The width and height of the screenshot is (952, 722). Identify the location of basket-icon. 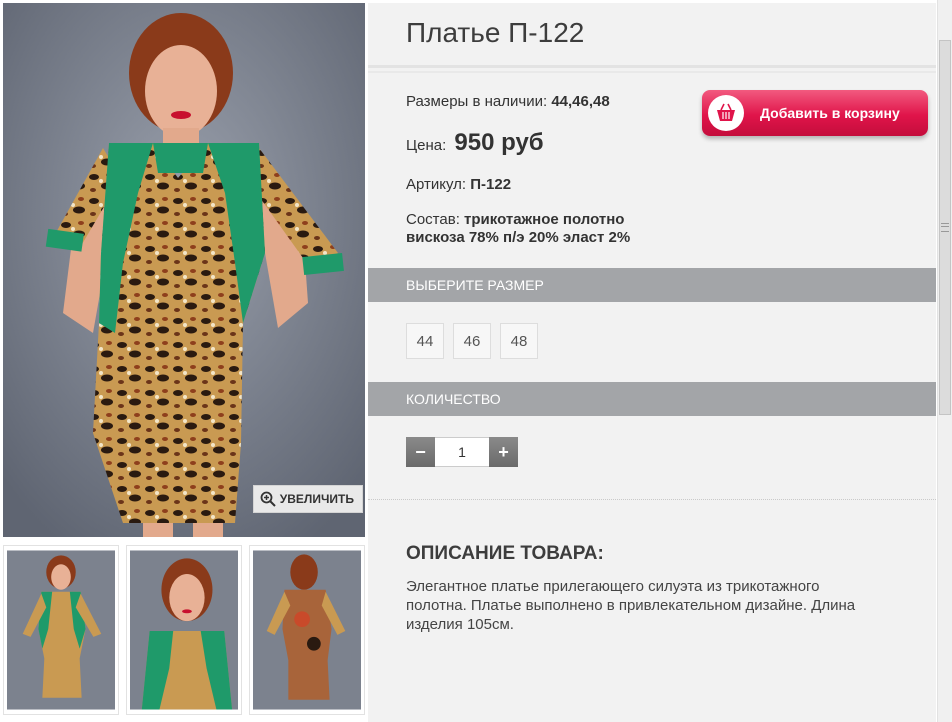
(726, 112).